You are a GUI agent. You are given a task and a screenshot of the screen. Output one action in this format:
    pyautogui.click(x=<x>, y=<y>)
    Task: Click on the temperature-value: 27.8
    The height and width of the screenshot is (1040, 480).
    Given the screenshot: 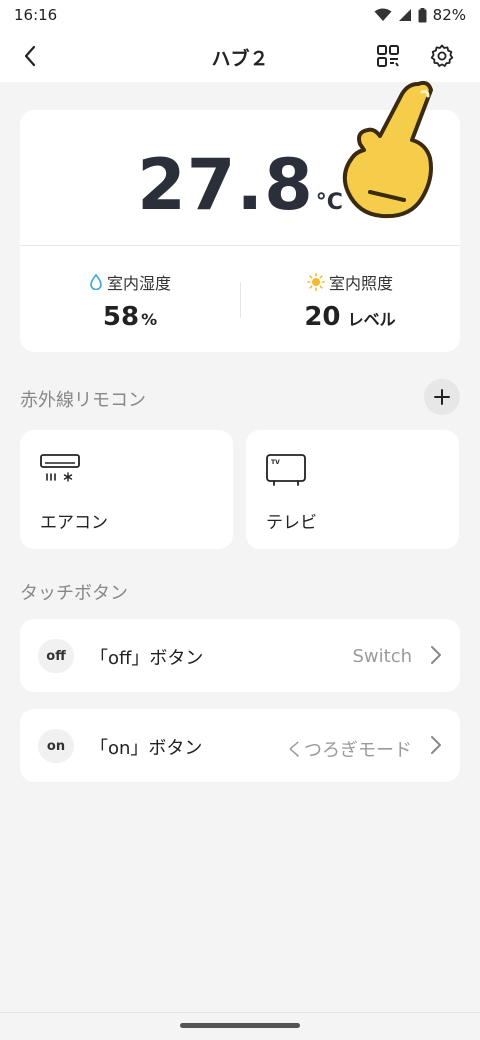 What is the action you would take?
    pyautogui.click(x=225, y=185)
    